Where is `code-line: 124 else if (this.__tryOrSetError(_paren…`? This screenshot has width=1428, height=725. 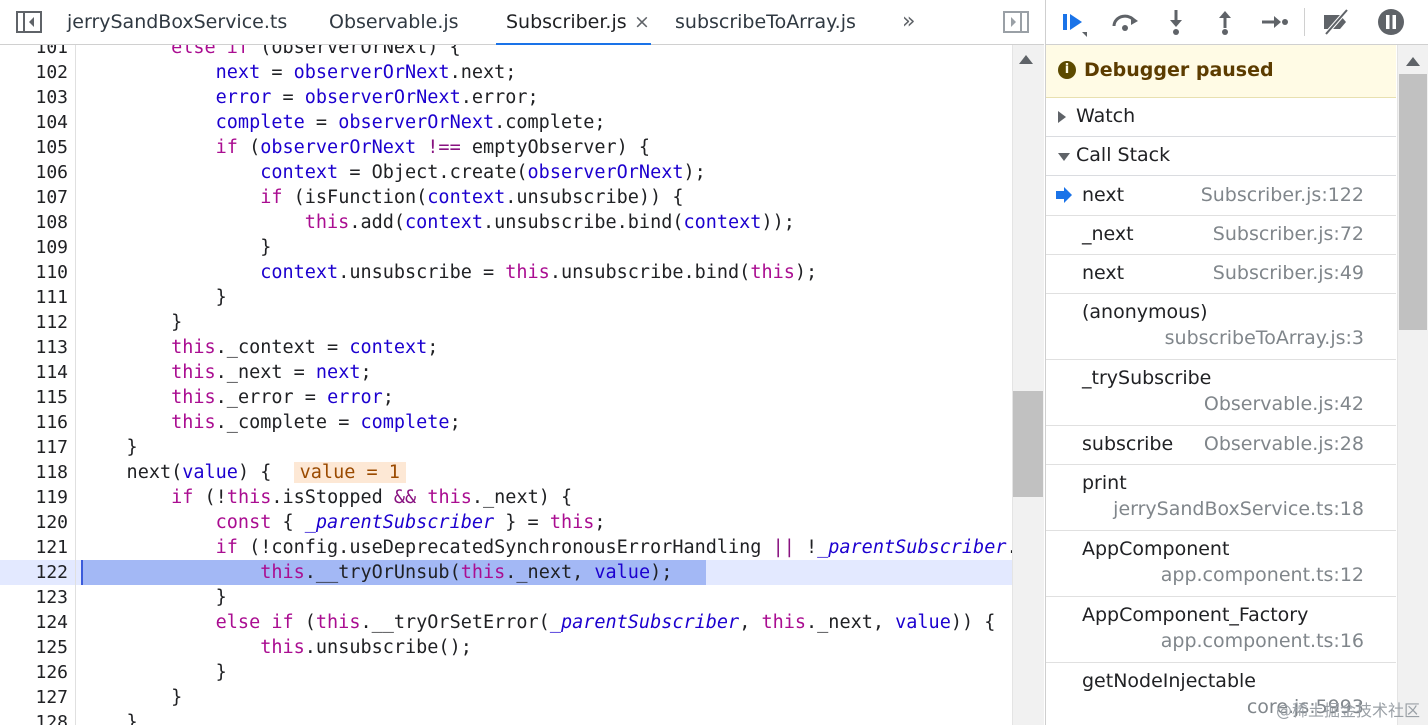
code-line: 124 else if (this.__tryOrSetError(_paren… is located at coordinates (506, 622).